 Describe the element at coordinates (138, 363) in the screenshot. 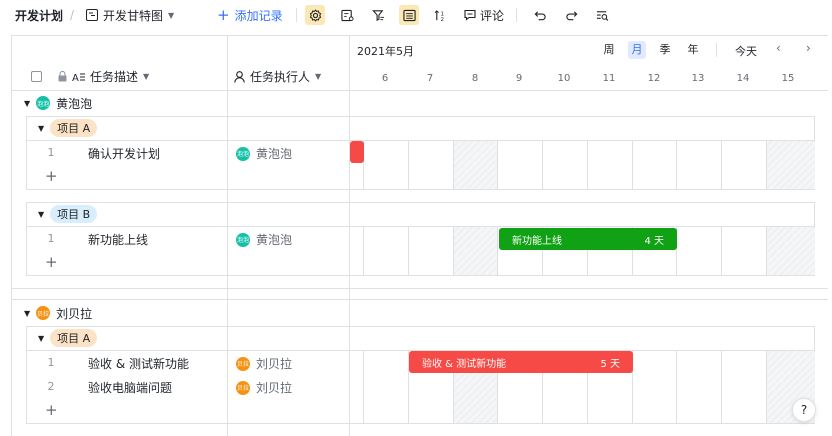

I see `task-title: 验收 & 测试新功能` at that location.